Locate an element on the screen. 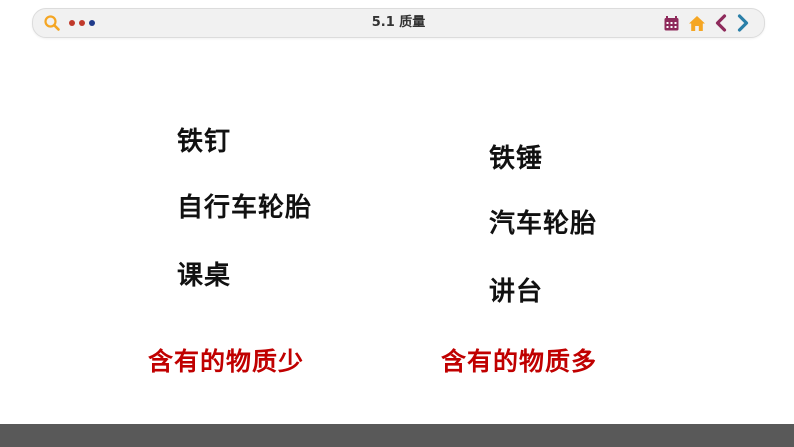 The height and width of the screenshot is (447, 794). right-item-3: 讲台 is located at coordinates (516, 292).